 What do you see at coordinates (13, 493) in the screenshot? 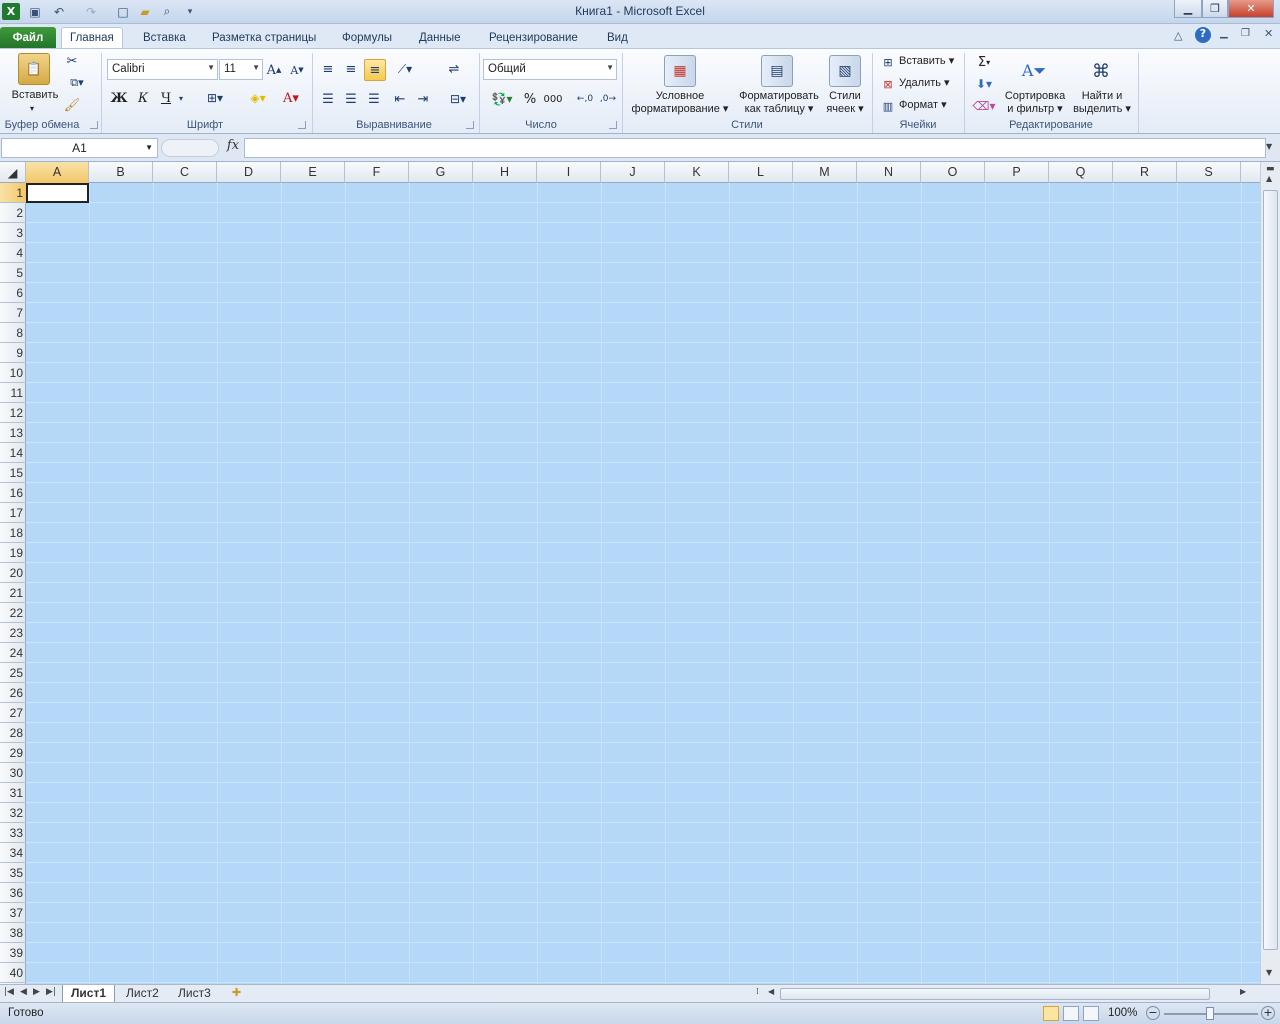
I see `row-header: 16` at bounding box center [13, 493].